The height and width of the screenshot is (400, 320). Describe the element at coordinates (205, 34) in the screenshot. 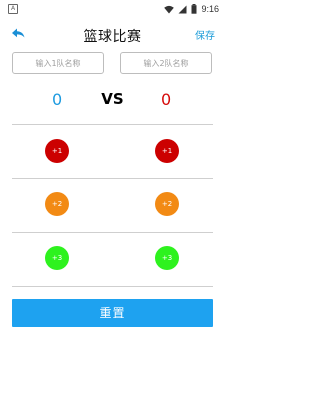

I see `save-button: 保存` at that location.